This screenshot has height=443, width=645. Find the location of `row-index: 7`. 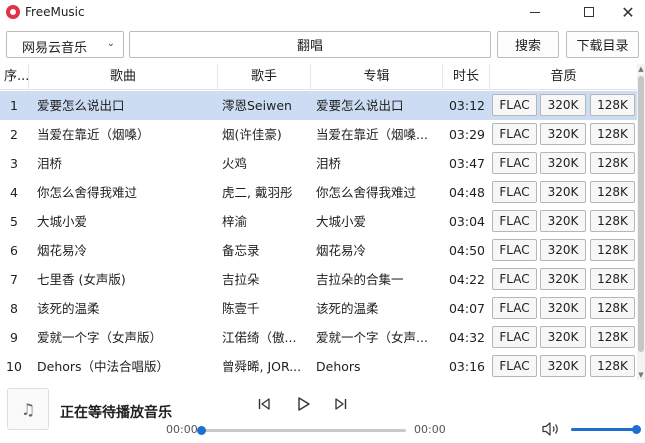

row-index: 7 is located at coordinates (14, 279).